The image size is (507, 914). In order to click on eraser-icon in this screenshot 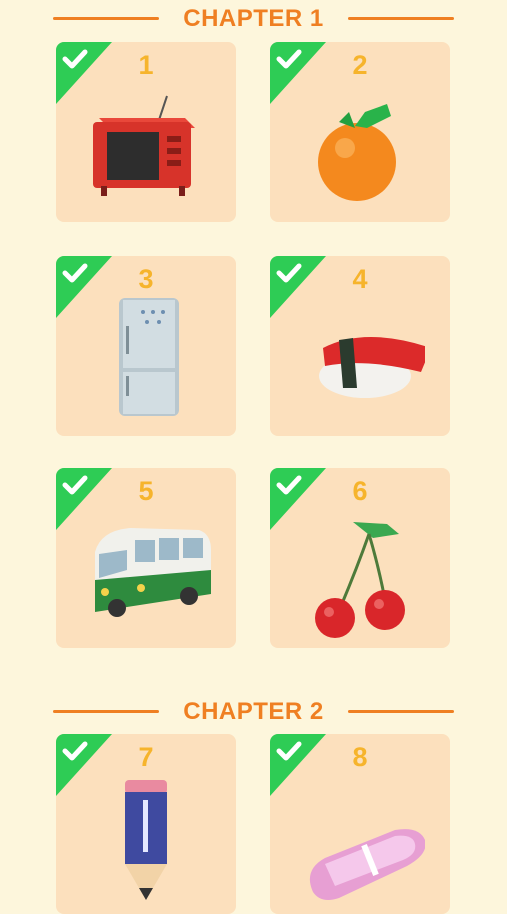, I will do `click(367, 864)`.